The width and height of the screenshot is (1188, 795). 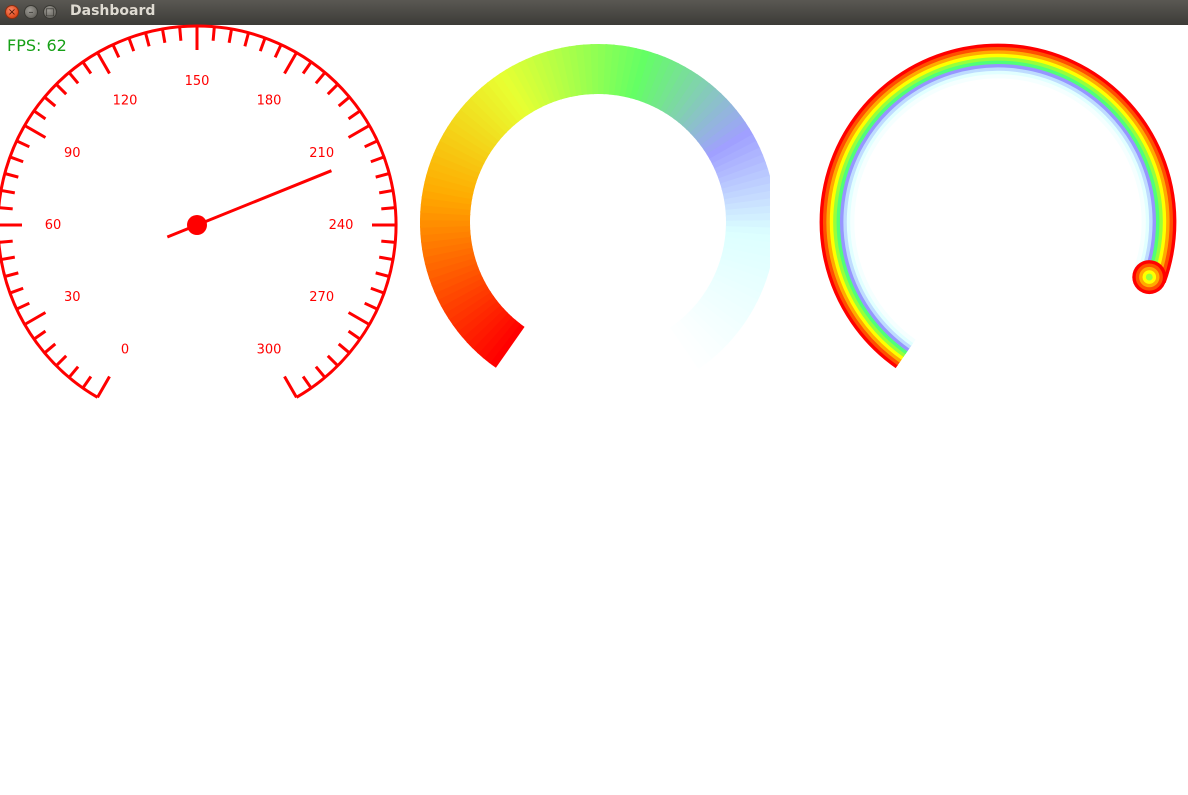 I want to click on tick-label: 60, so click(x=53, y=225).